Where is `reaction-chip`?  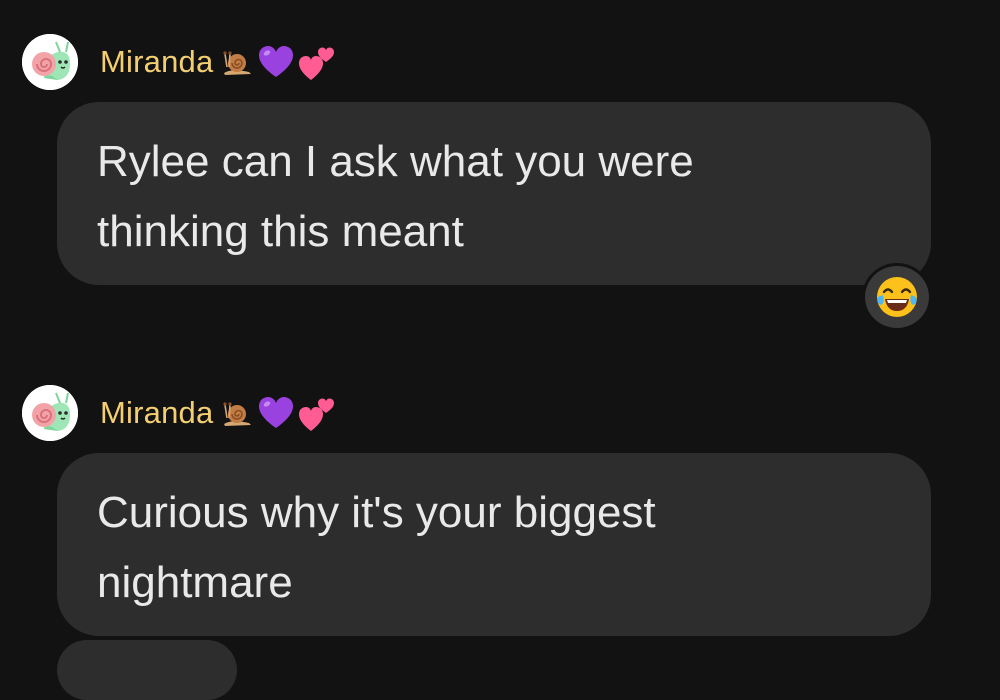
reaction-chip is located at coordinates (897, 297).